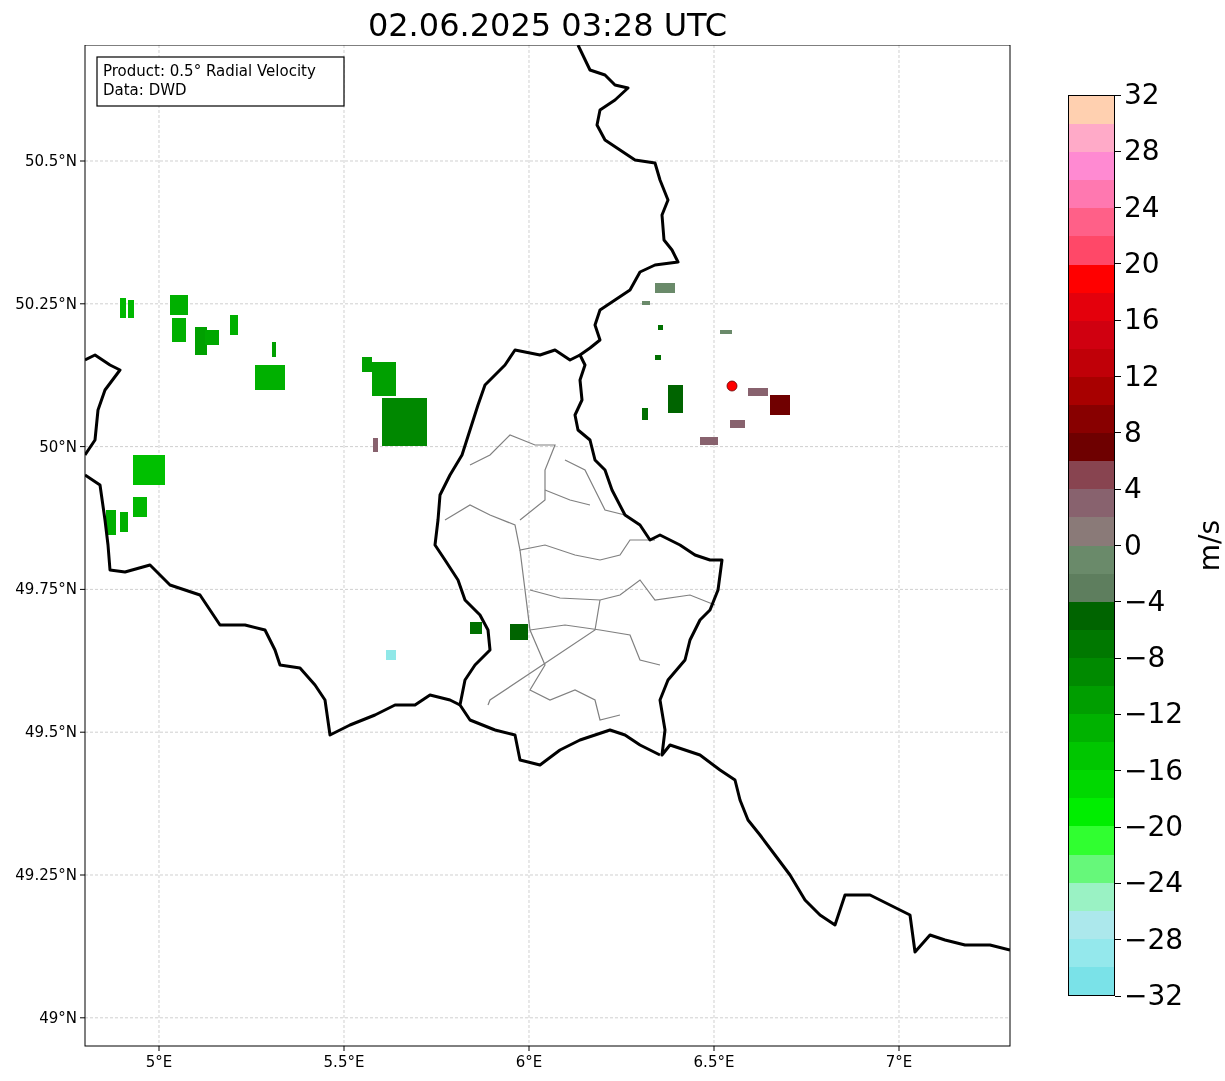 This screenshot has width=1225, height=1081. What do you see at coordinates (50, 732) in the screenshot?
I see `latitude-label: 49.5°N` at bounding box center [50, 732].